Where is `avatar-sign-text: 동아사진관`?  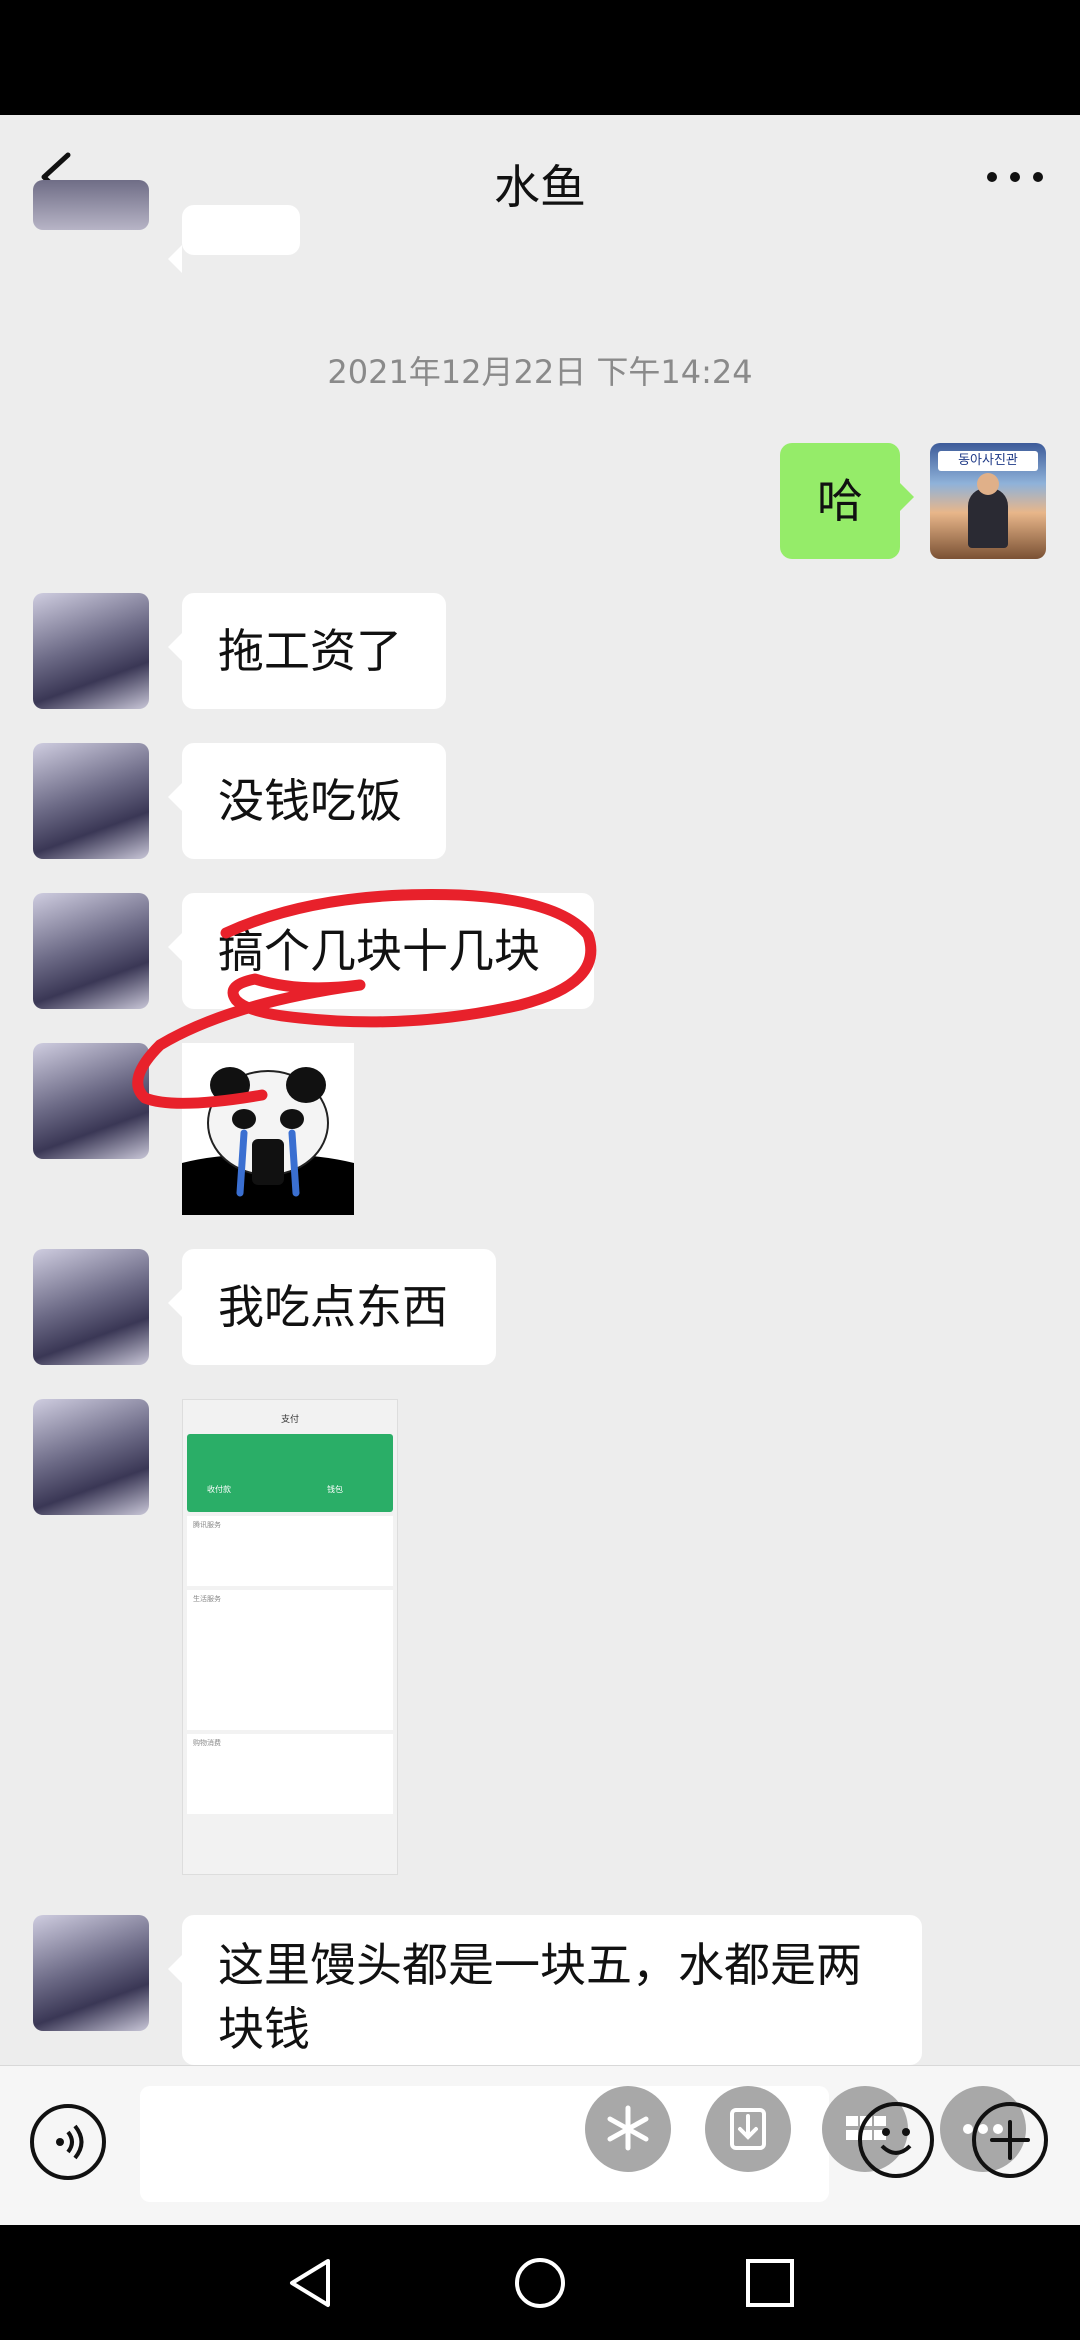 avatar-sign-text: 동아사진관 is located at coordinates (988, 461).